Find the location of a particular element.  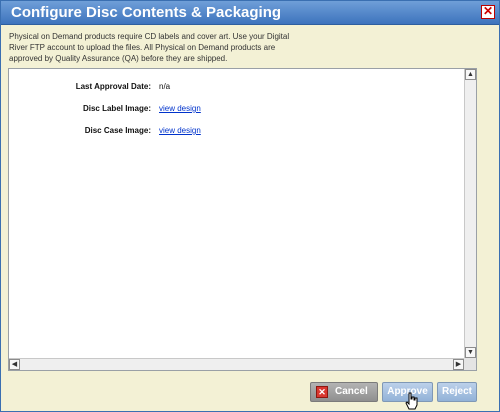

arrow-right-icon: ▶ is located at coordinates (458, 364).